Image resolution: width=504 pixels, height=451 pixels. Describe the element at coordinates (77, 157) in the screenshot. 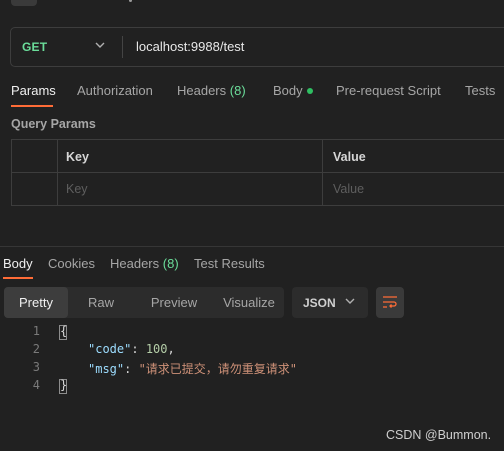

I see `column-header-key: Key` at that location.